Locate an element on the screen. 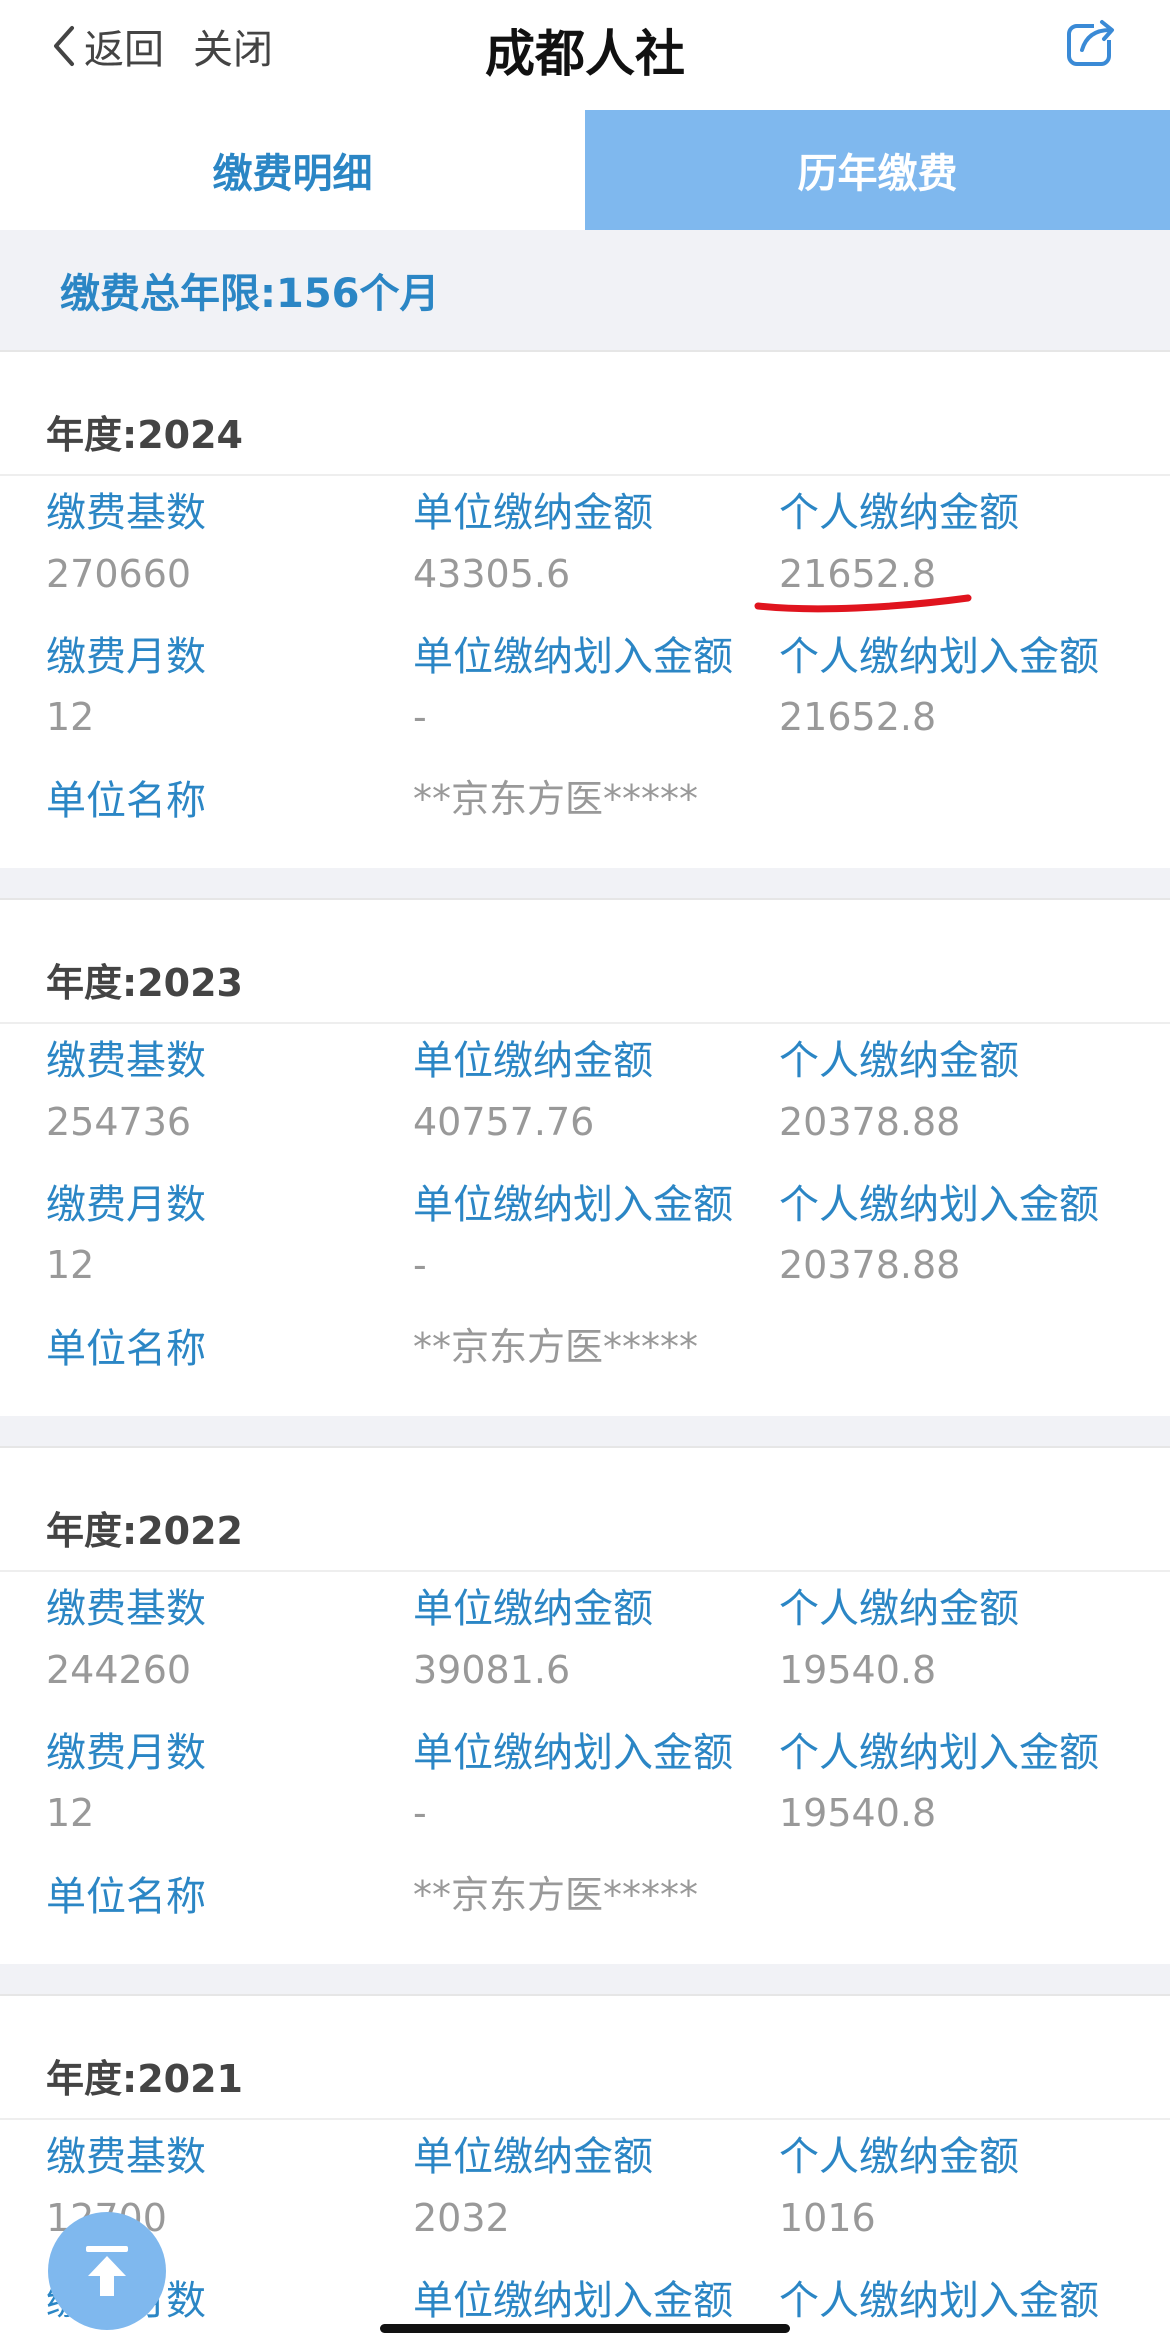  total-years-text: 缴费总年限:156个月 is located at coordinates (250, 294).